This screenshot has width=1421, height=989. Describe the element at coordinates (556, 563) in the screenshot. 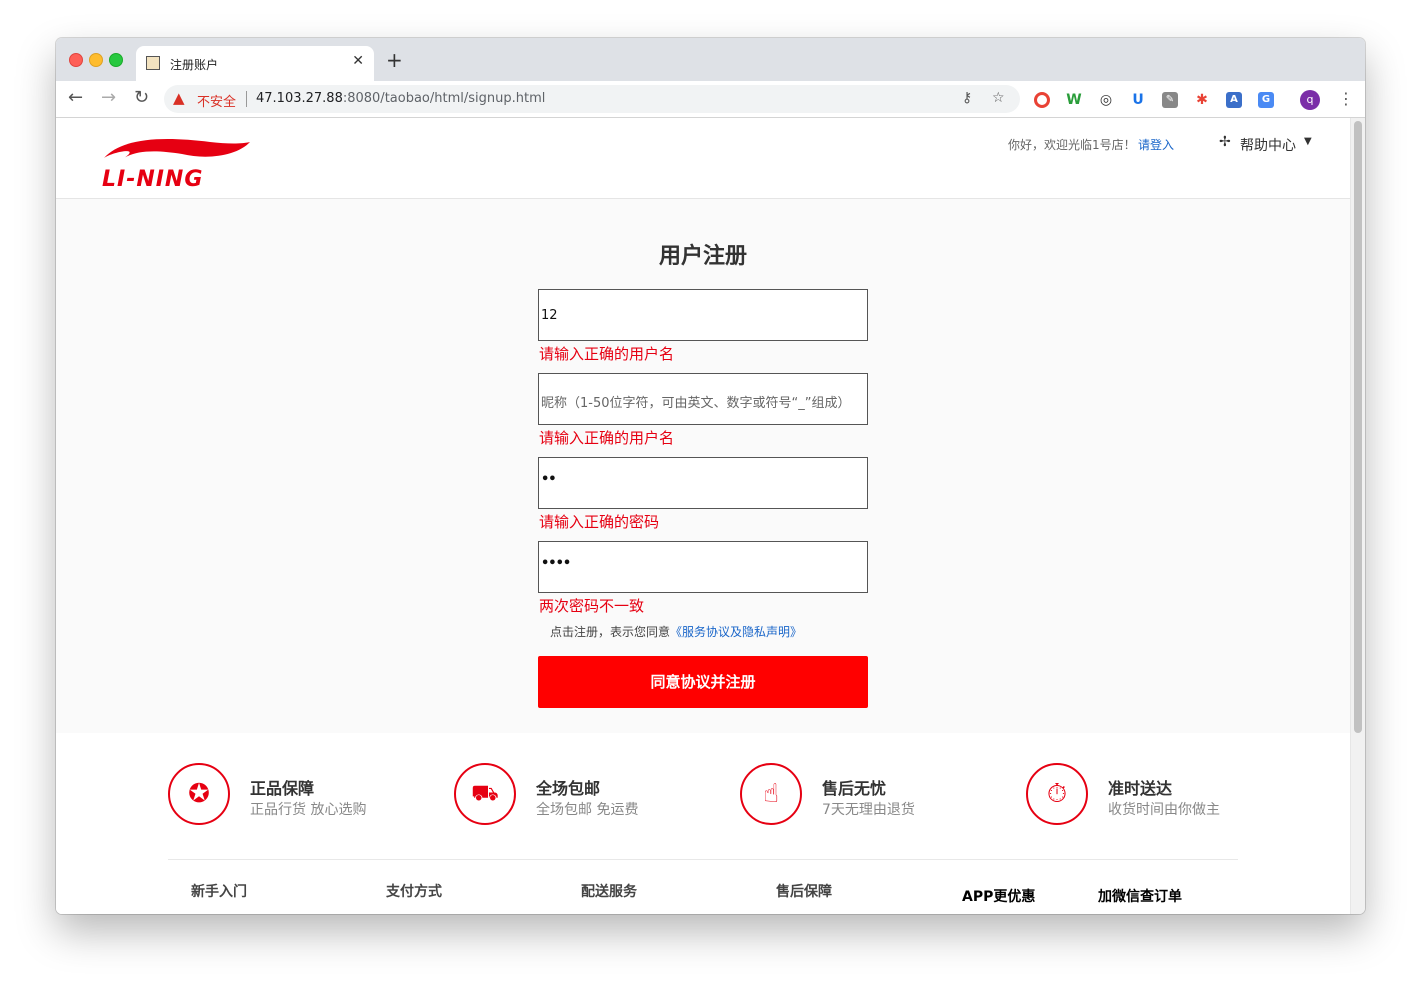

I see `confirm-password-mask: ••••` at that location.